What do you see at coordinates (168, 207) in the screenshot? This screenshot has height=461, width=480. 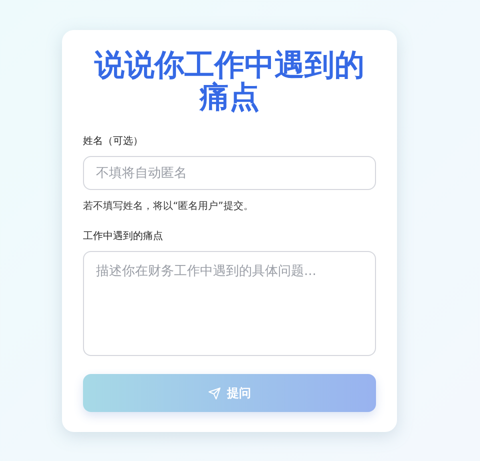 I see `hint-text: 若不填写姓名，将以“匿名用户”提交。` at bounding box center [168, 207].